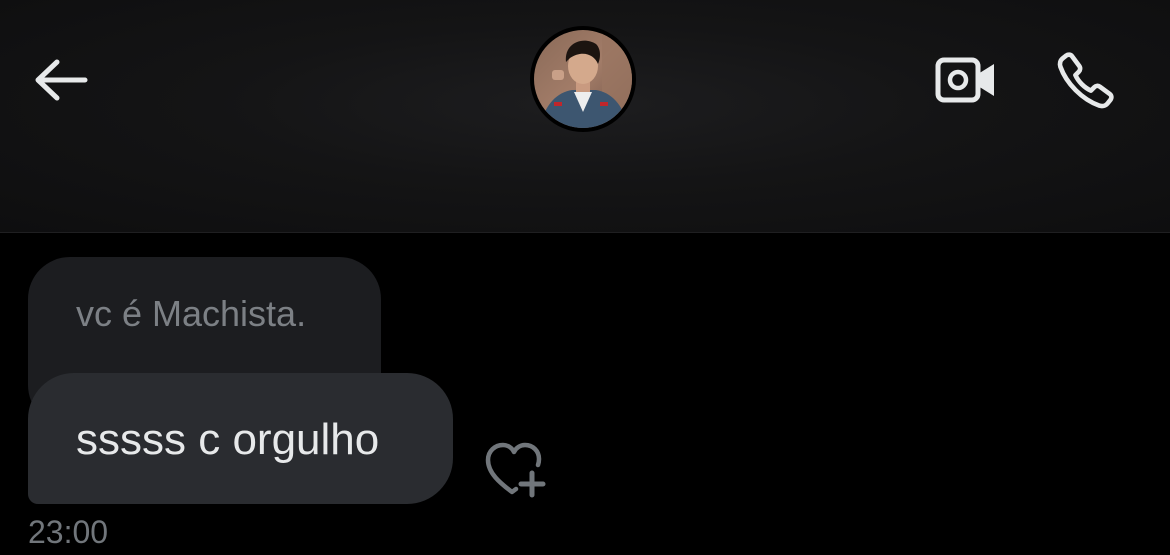  I want to click on quoted-message-text: vc é Machista., so click(191, 313).